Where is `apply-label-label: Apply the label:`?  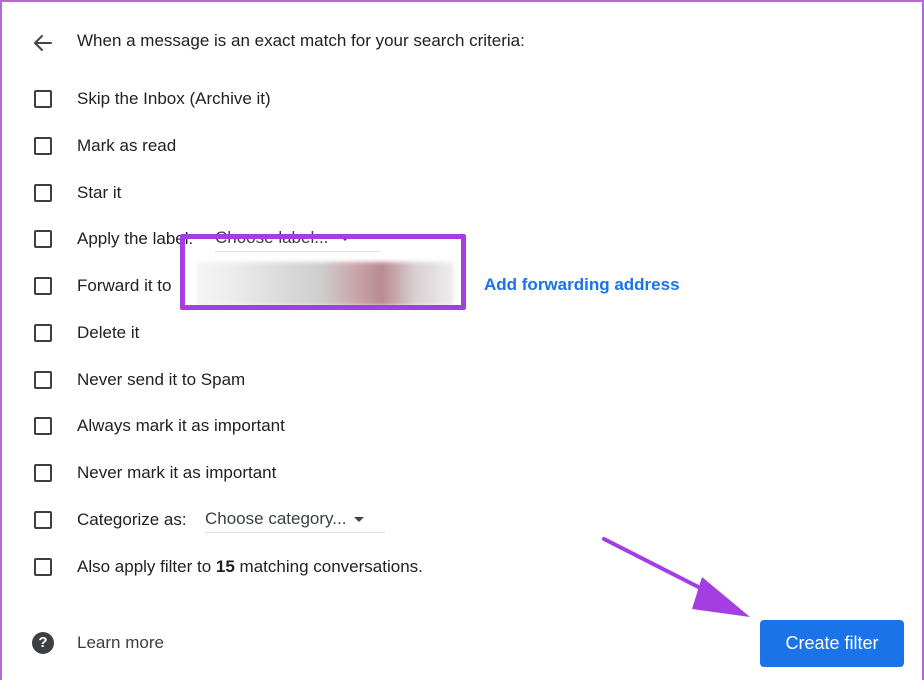
apply-label-label: Apply the label: is located at coordinates (135, 238).